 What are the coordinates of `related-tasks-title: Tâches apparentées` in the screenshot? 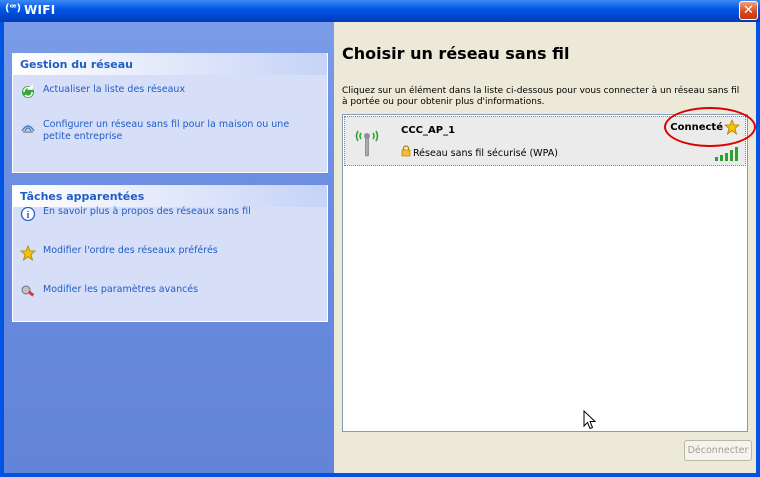 It's located at (170, 196).